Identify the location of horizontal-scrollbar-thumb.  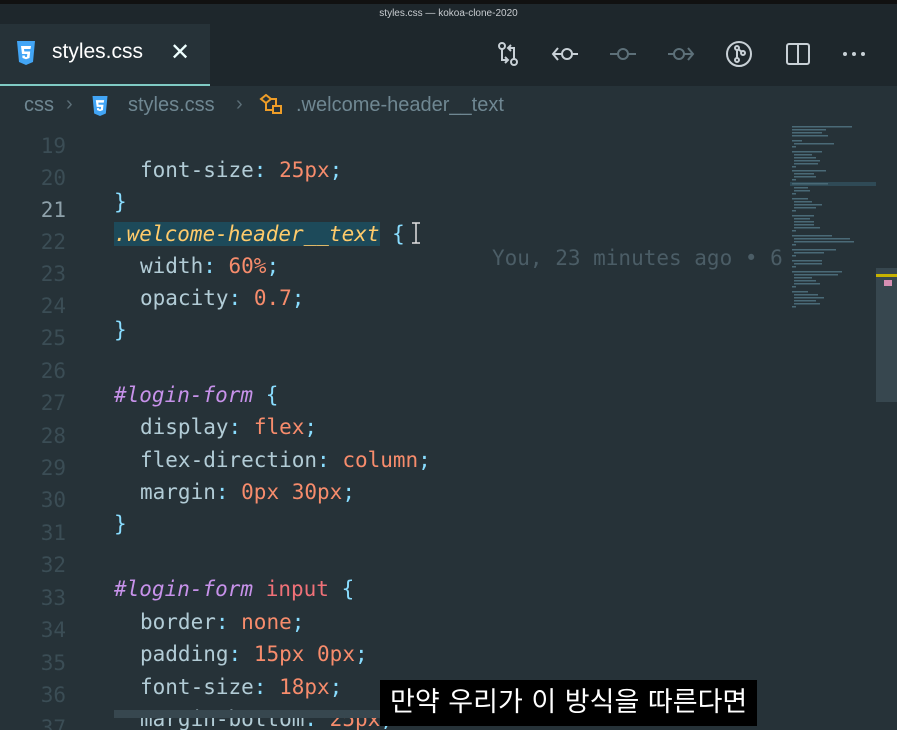
(249, 714).